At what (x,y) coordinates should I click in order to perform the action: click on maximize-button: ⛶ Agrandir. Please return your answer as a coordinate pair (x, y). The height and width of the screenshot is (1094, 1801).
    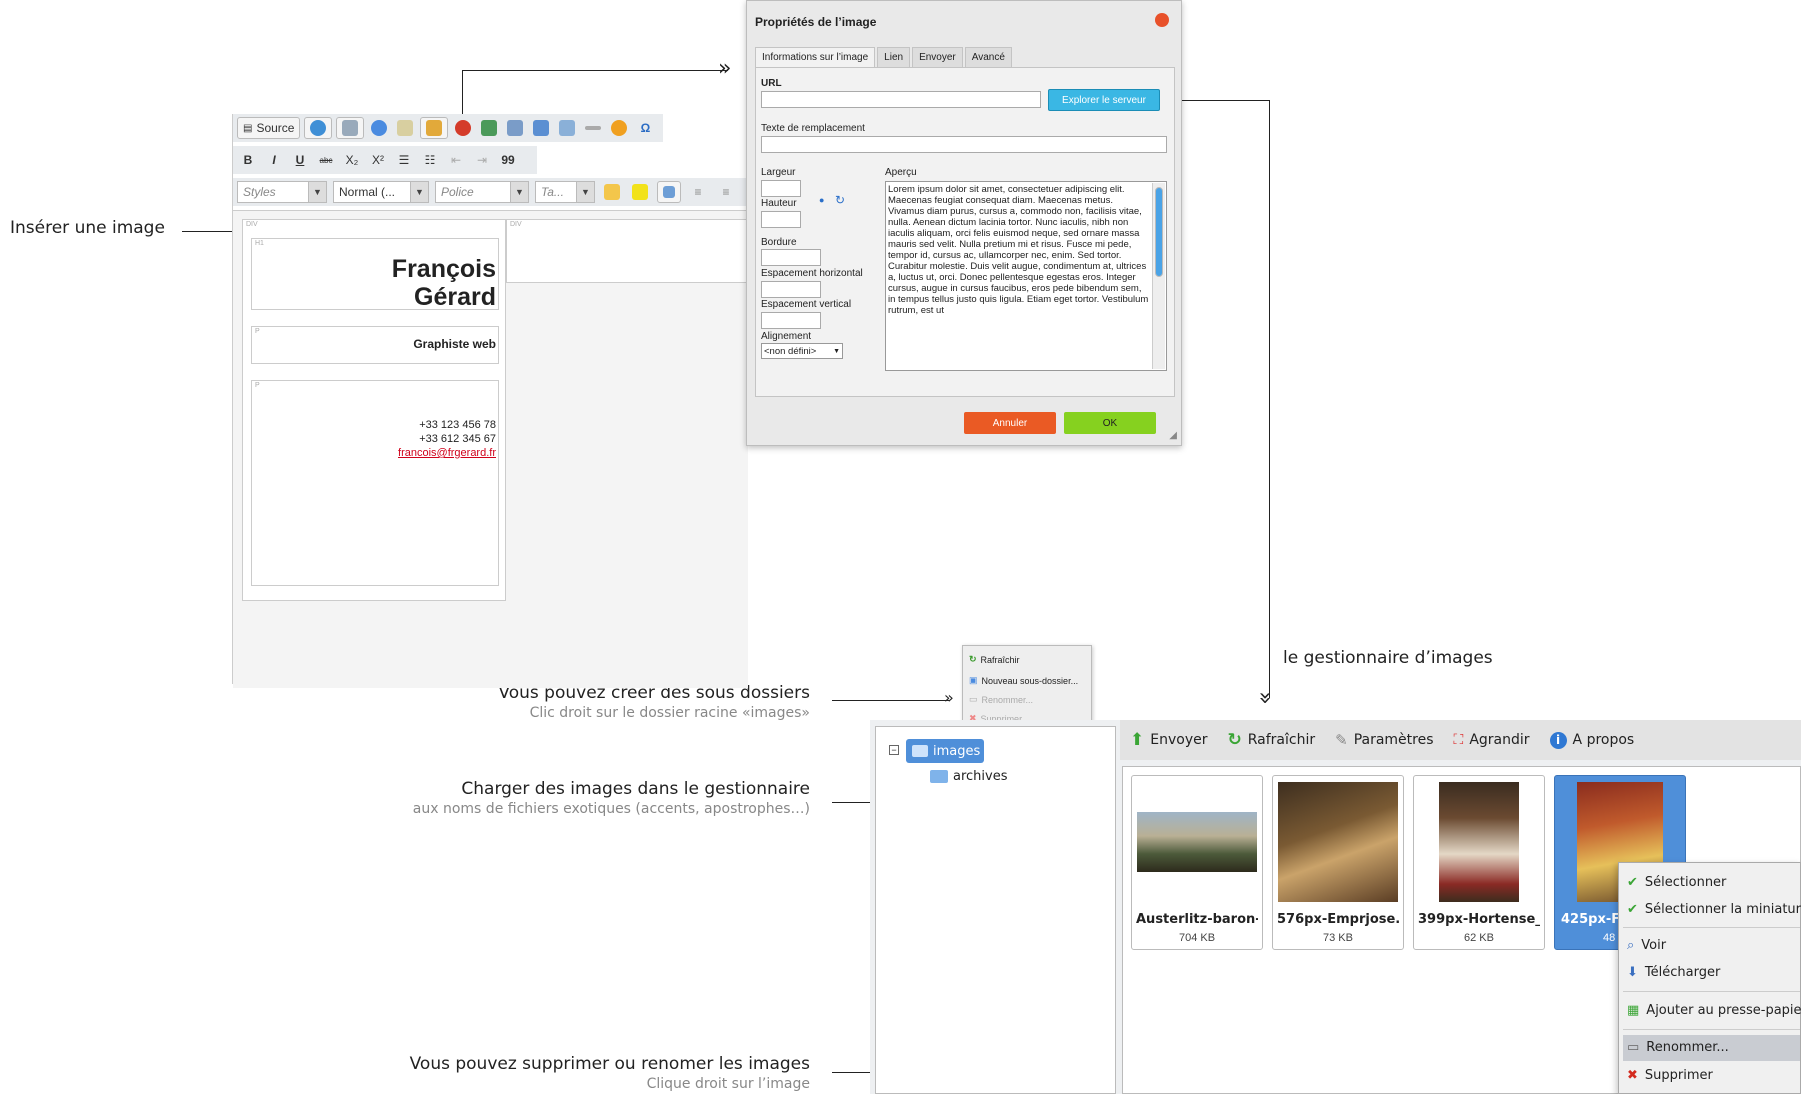
    Looking at the image, I should click on (1492, 740).